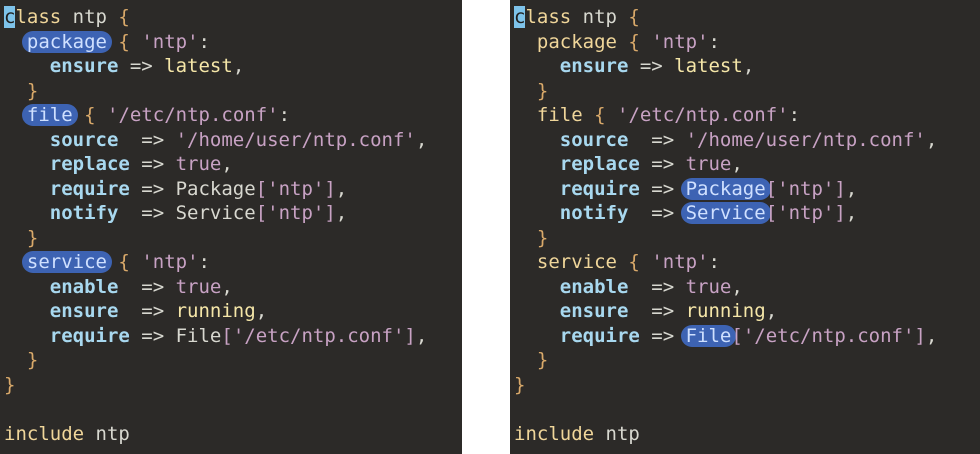 This screenshot has height=454, width=980. Describe the element at coordinates (84, 139) in the screenshot. I see `code-token: source` at that location.